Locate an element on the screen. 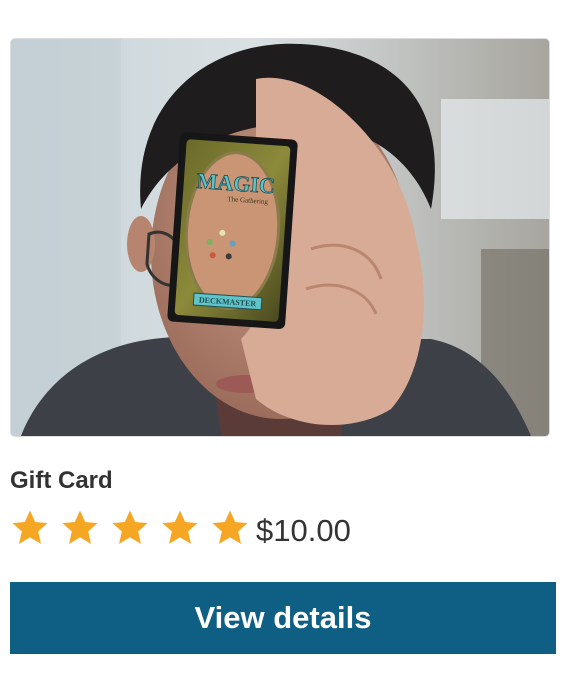  product-price: $10.00 is located at coordinates (303, 530).